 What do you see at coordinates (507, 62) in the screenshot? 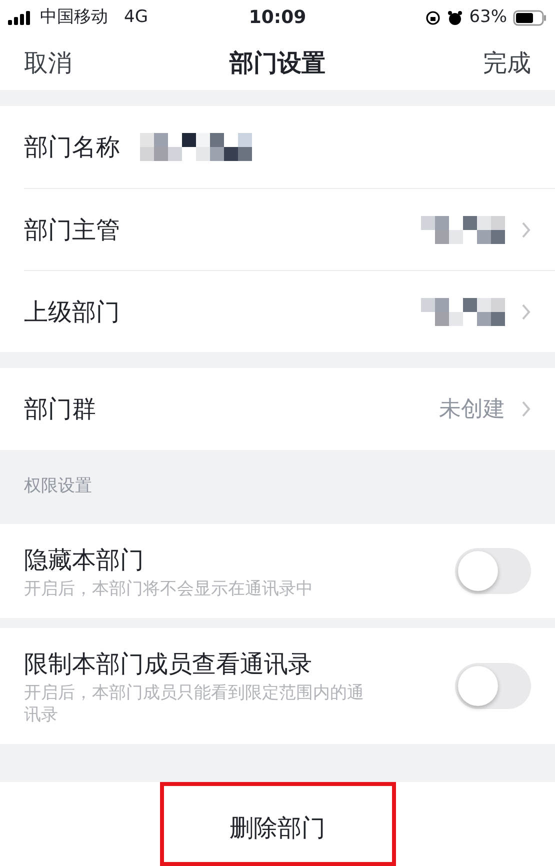
I see `done-button: 完成` at bounding box center [507, 62].